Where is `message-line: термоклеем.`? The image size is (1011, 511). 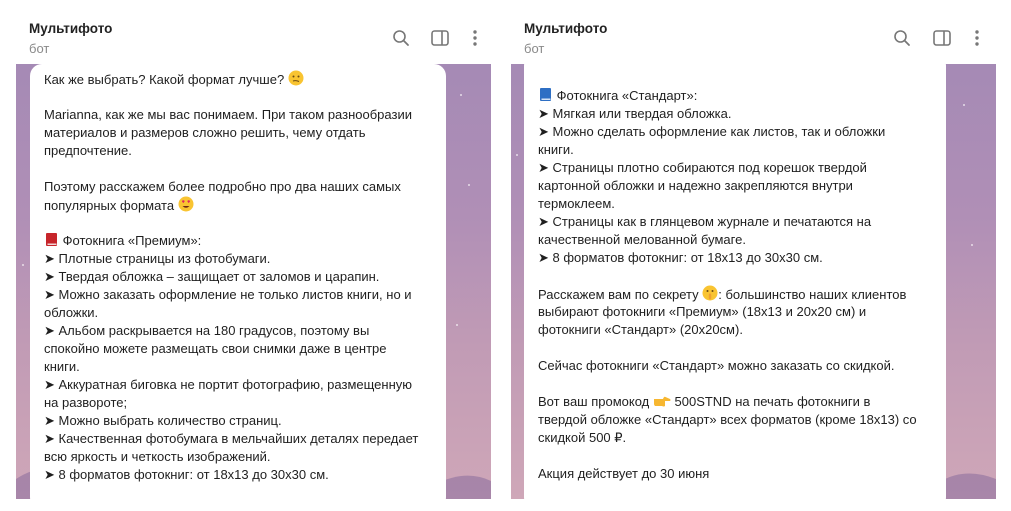
message-line: термоклеем. is located at coordinates (576, 203).